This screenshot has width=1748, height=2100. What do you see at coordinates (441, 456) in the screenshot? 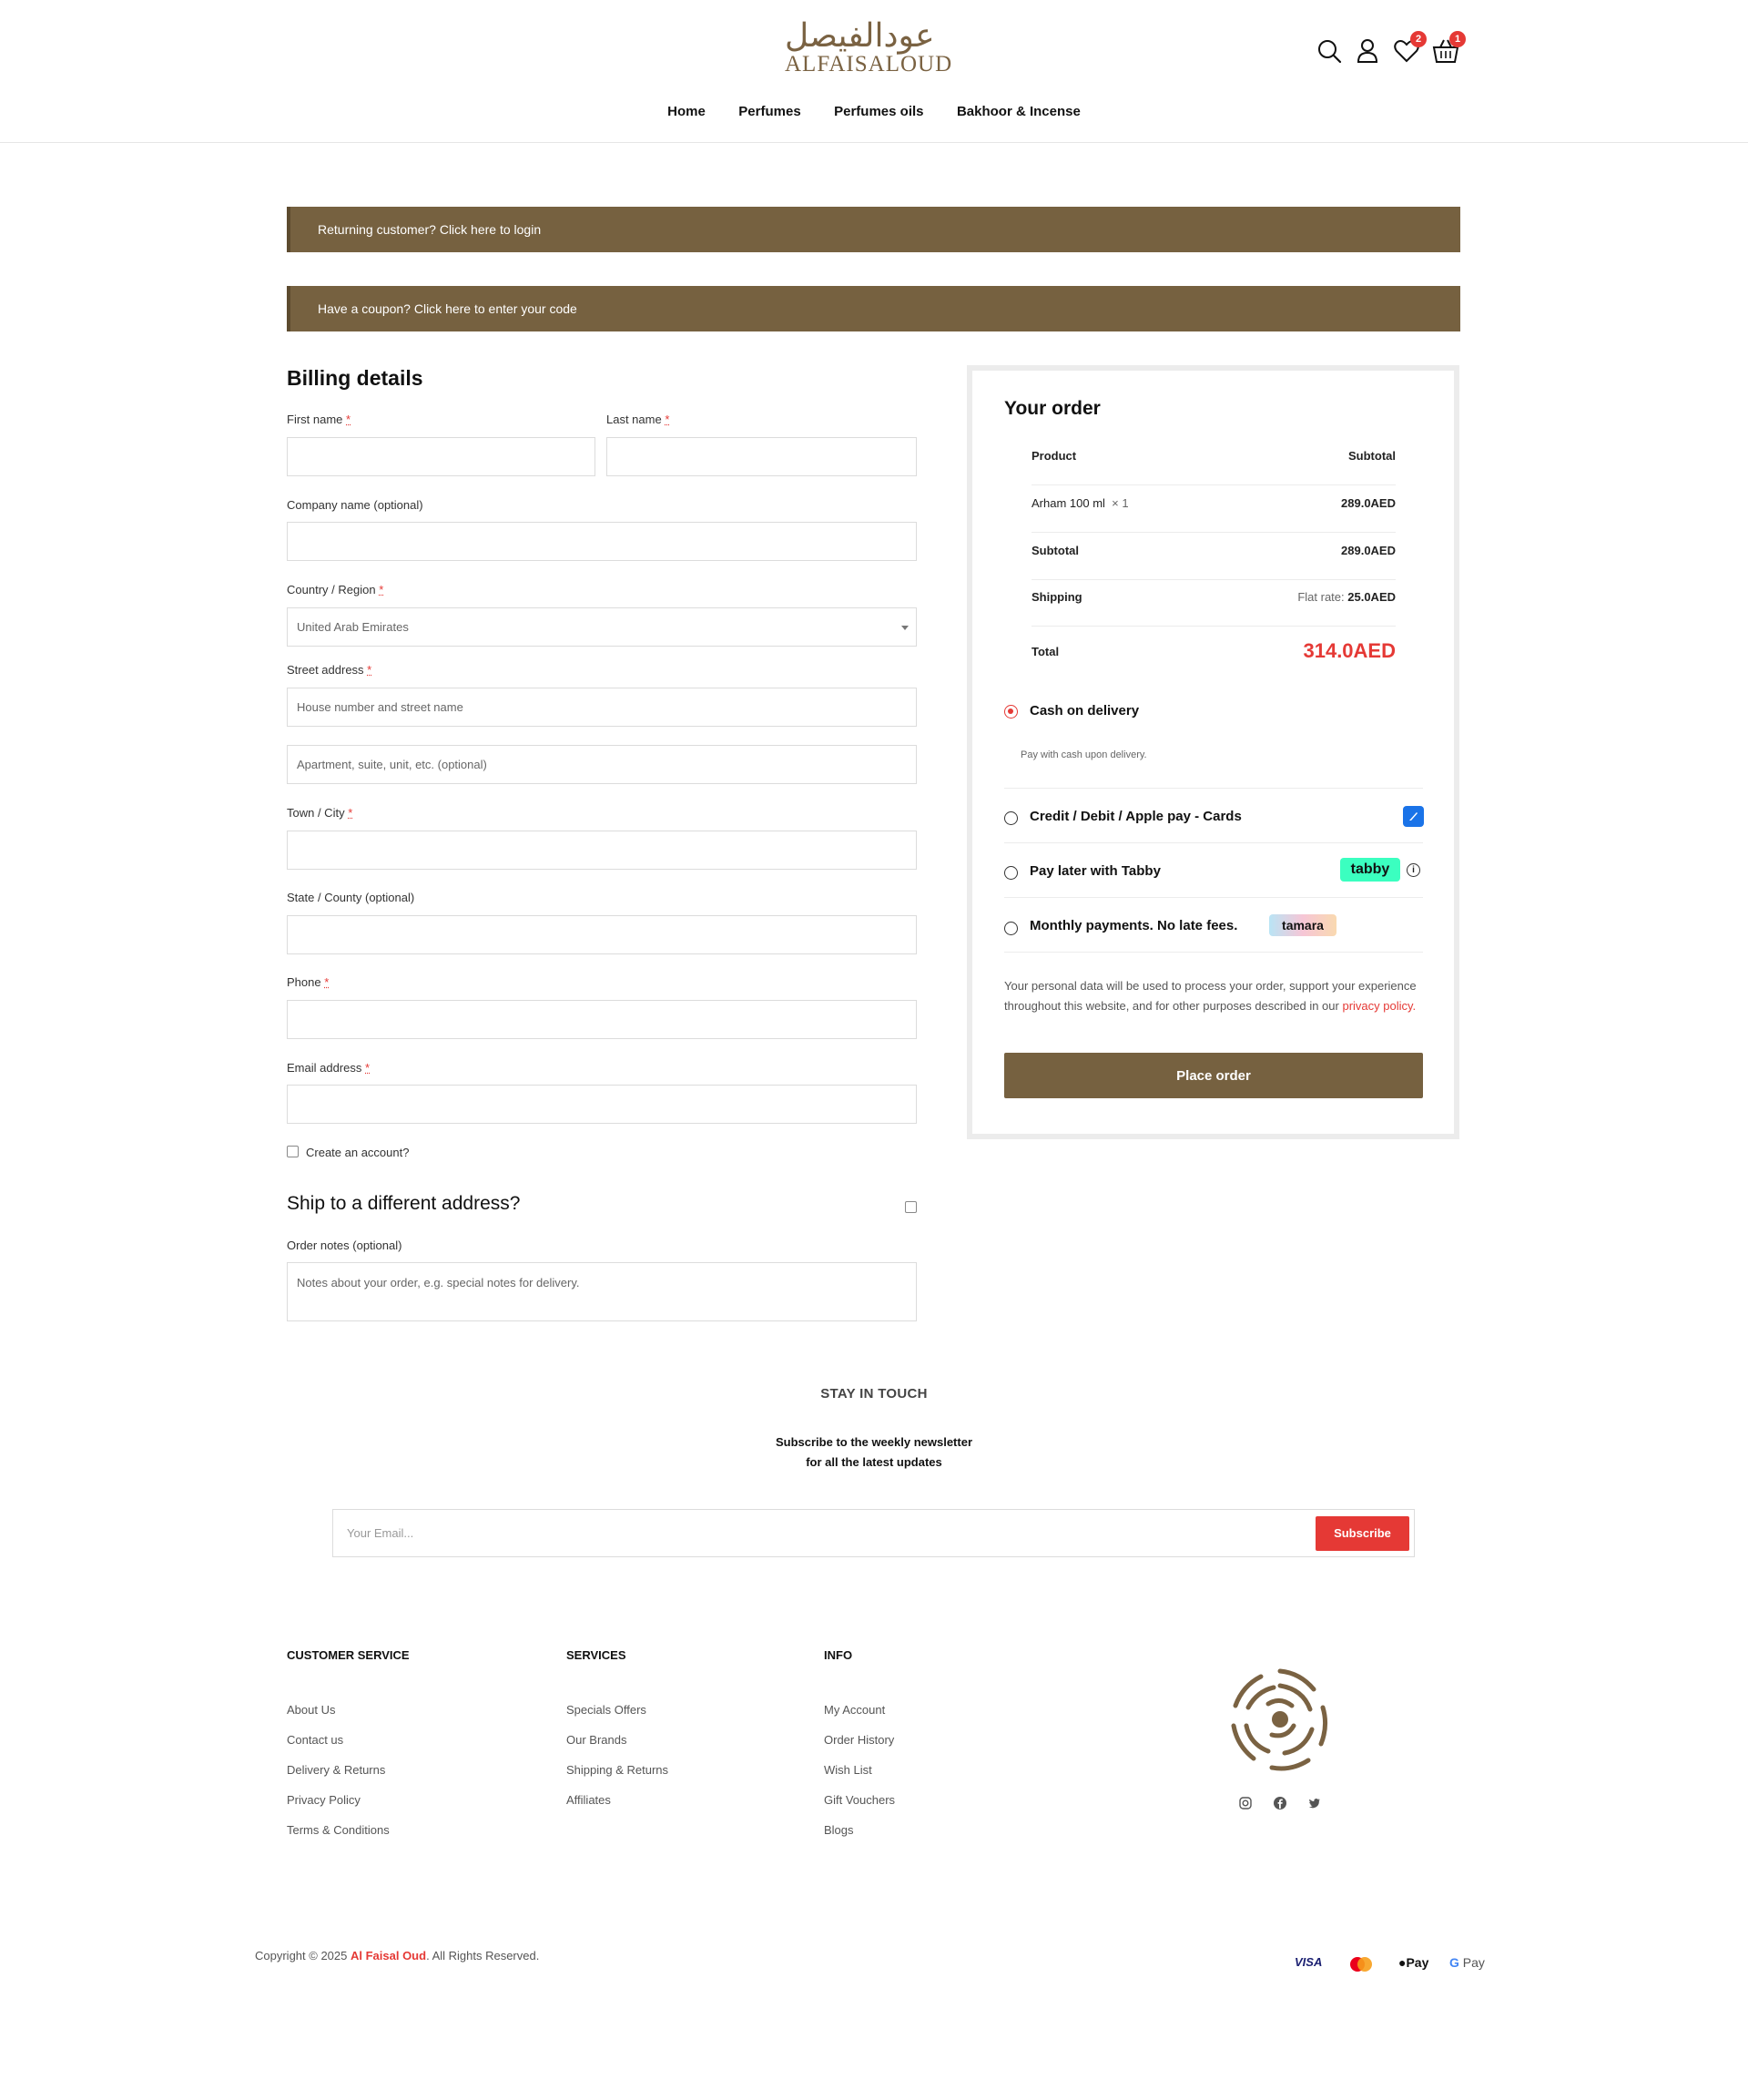
I see `first-name-input` at bounding box center [441, 456].